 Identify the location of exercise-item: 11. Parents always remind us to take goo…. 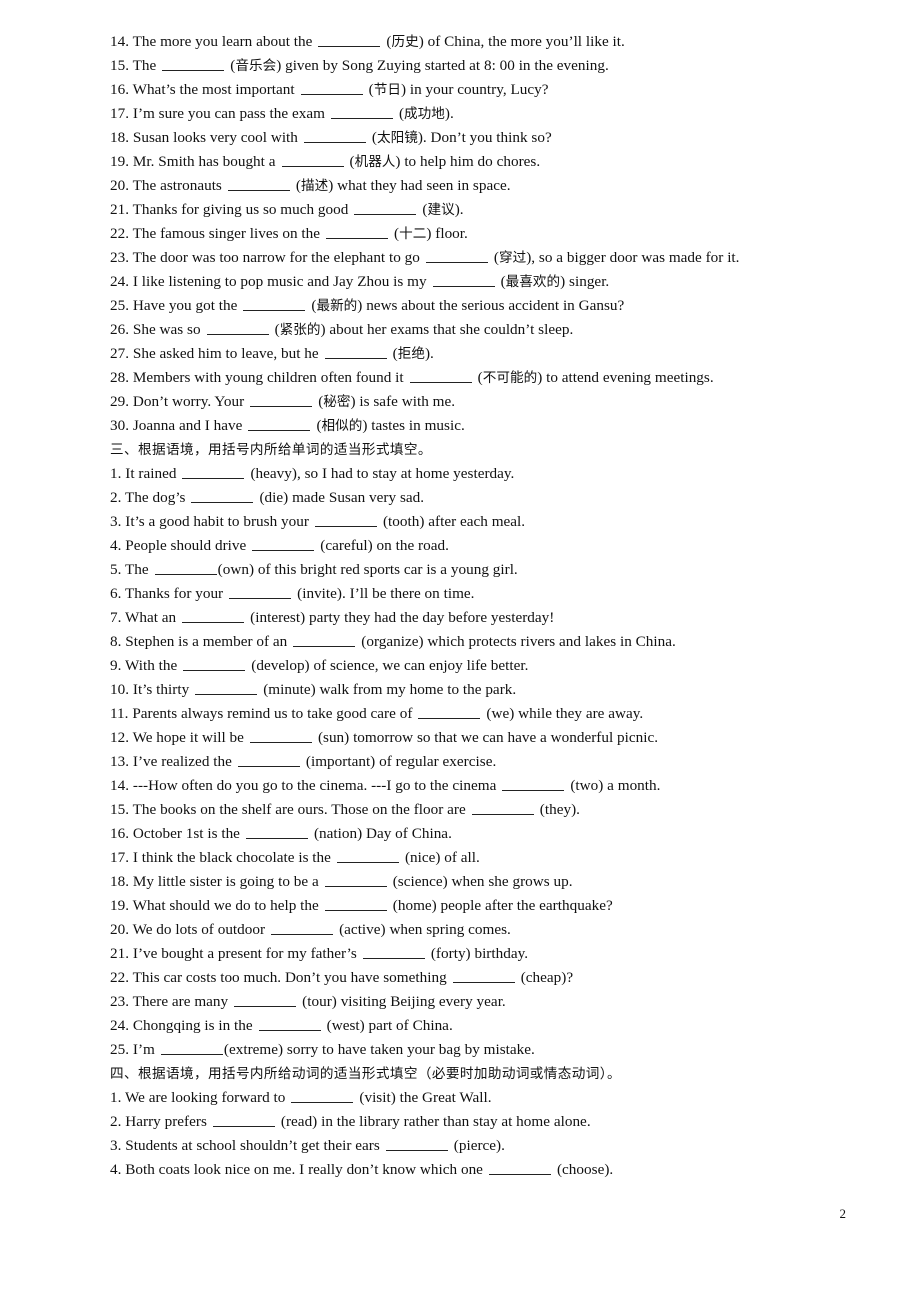
(467, 714).